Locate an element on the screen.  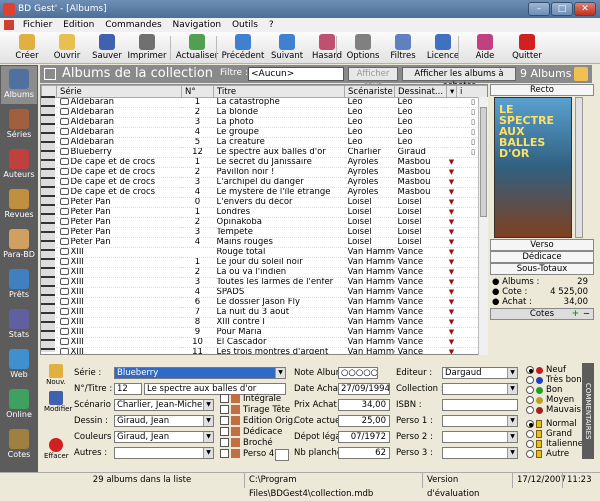
show-to-buy-button: Afficher les albums à acheter is located at coordinates (459, 79).